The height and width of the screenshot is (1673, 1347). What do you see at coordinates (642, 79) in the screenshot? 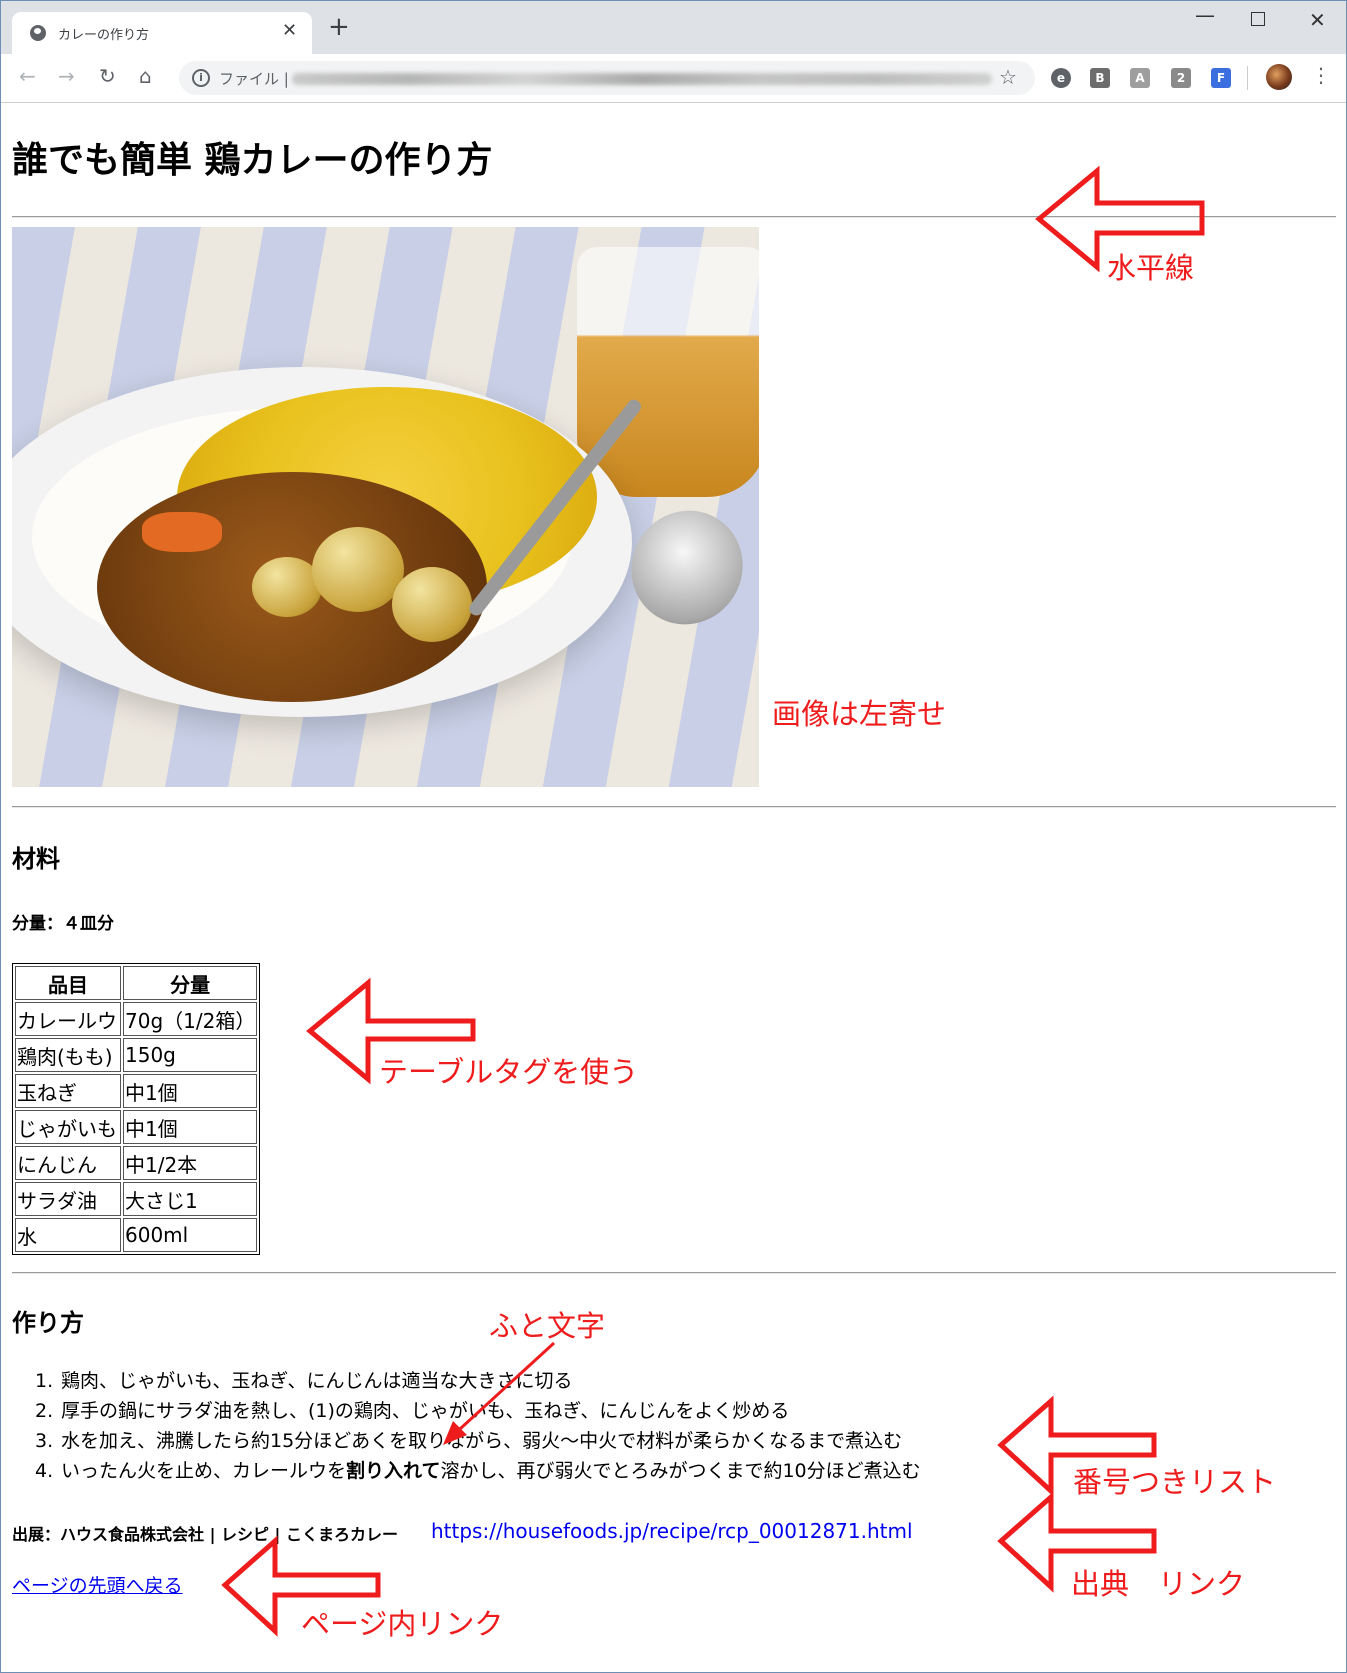
I see `blurred-url` at bounding box center [642, 79].